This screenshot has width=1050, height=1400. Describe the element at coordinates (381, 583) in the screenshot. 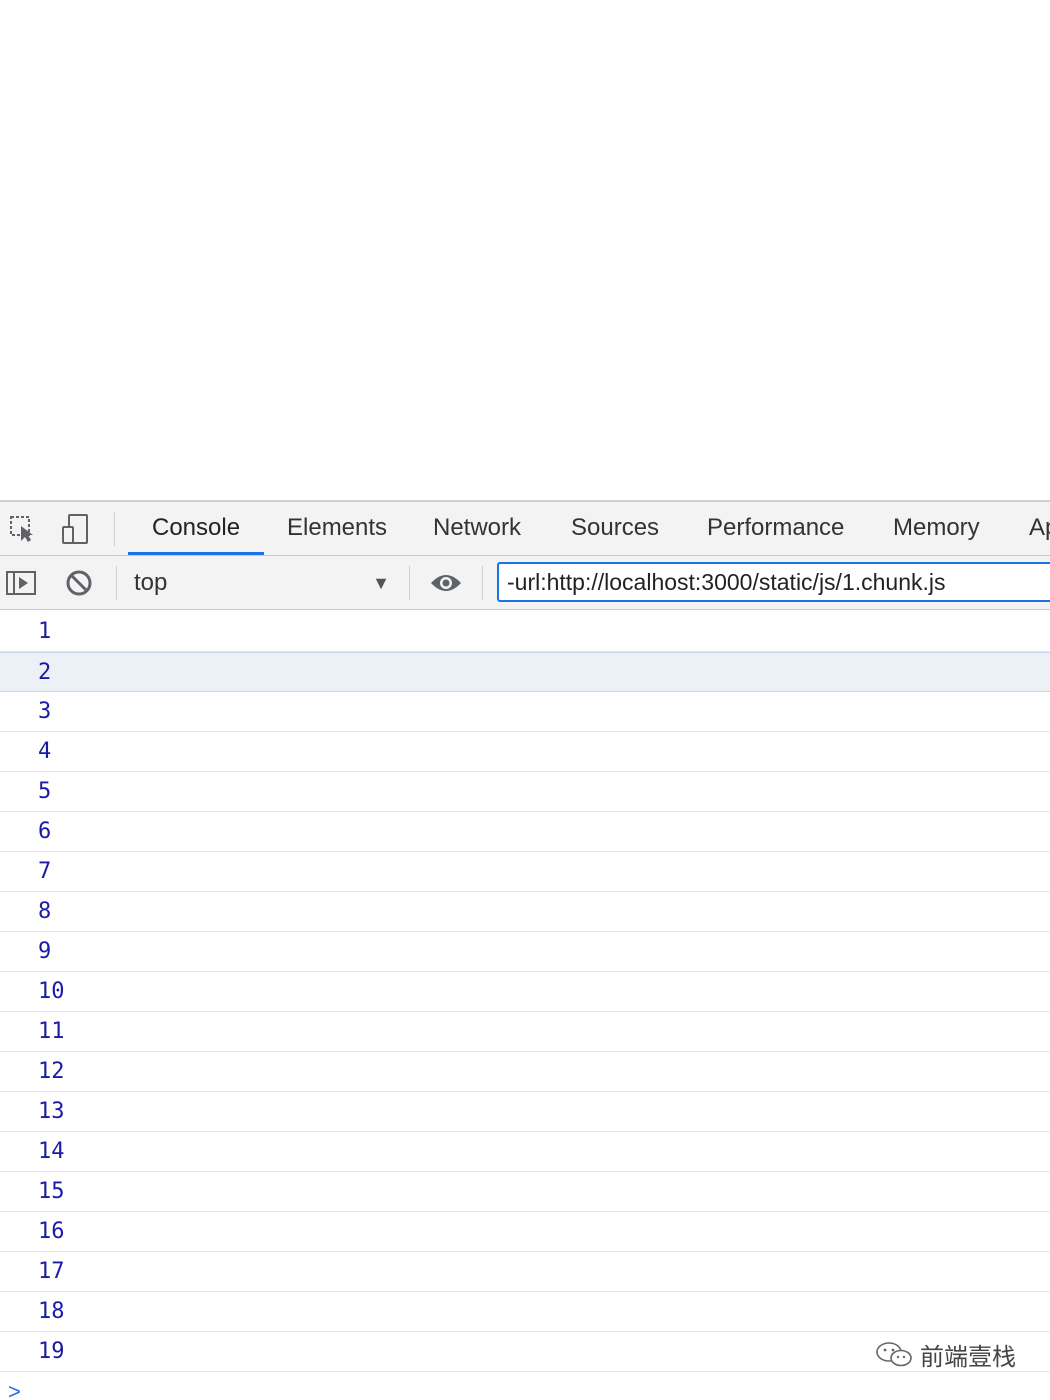

I see `dropdown-arrow-icon: ▼` at that location.